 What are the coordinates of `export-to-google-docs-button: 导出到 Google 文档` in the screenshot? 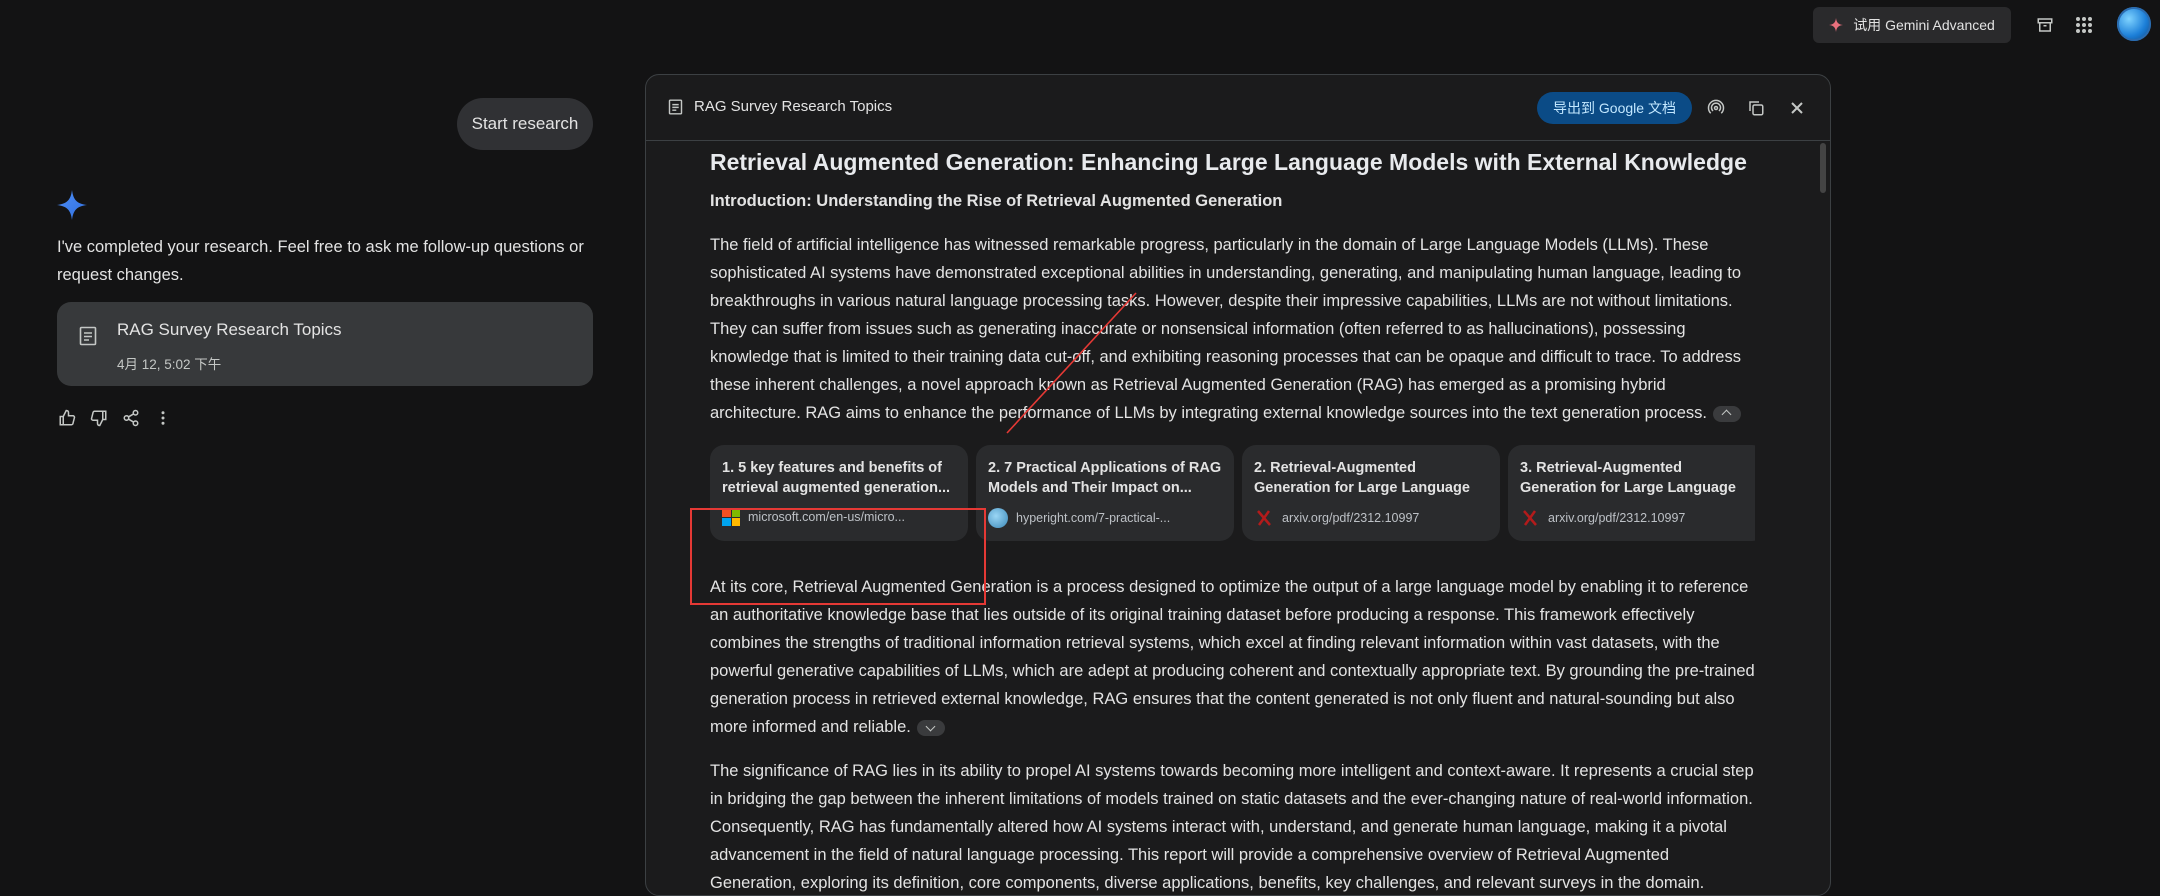 It's located at (1614, 108).